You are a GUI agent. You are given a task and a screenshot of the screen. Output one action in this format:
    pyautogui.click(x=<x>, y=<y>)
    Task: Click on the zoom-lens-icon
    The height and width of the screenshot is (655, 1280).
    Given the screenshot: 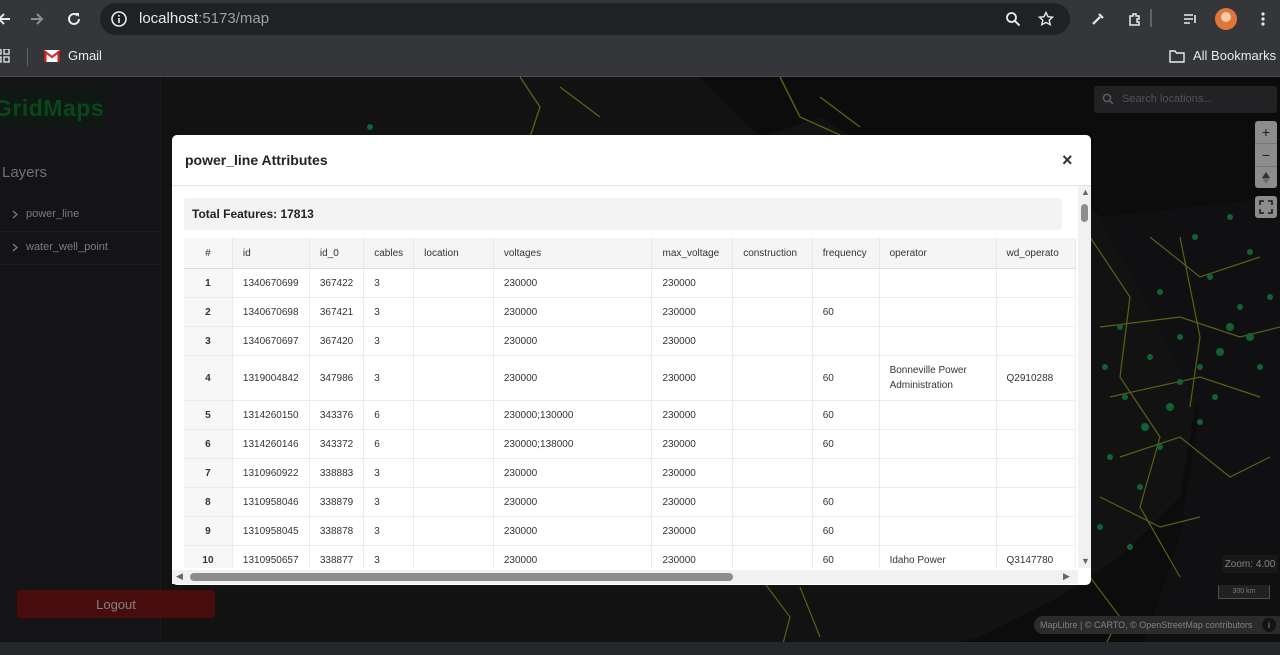 What is the action you would take?
    pyautogui.click(x=1013, y=19)
    